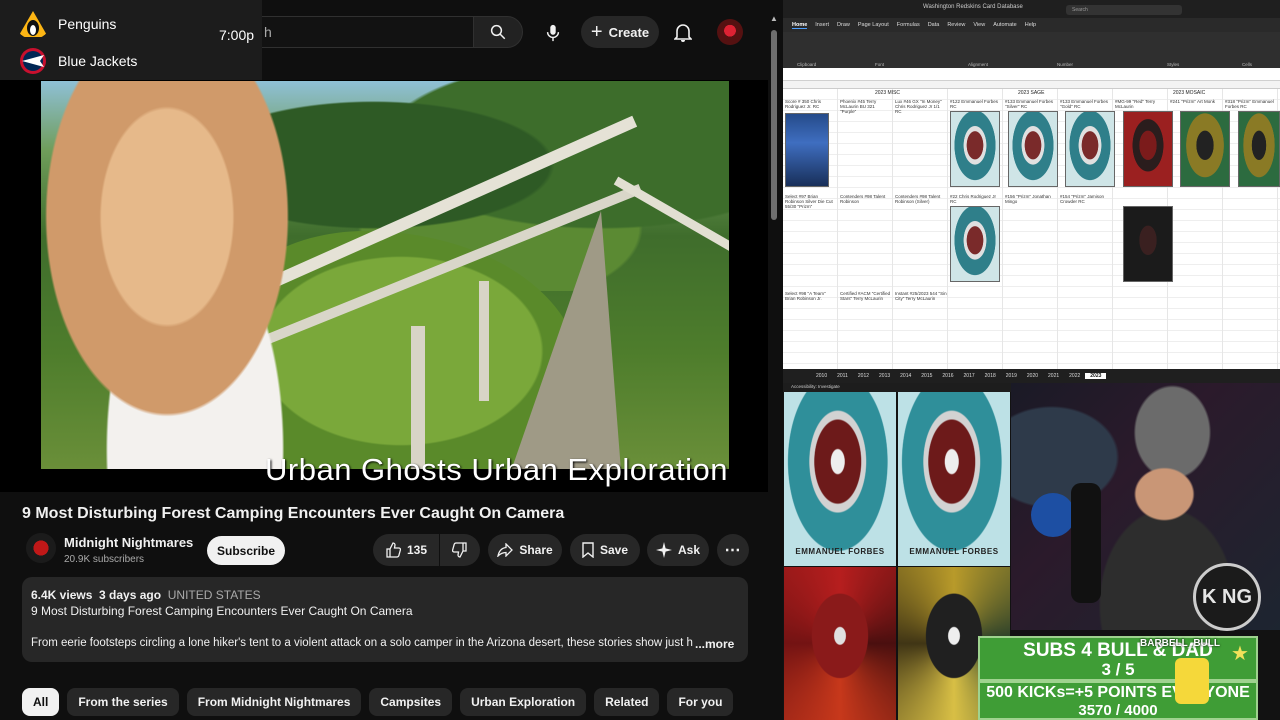 Image resolution: width=1280 pixels, height=720 pixels. I want to click on share-label: Share, so click(536, 550).